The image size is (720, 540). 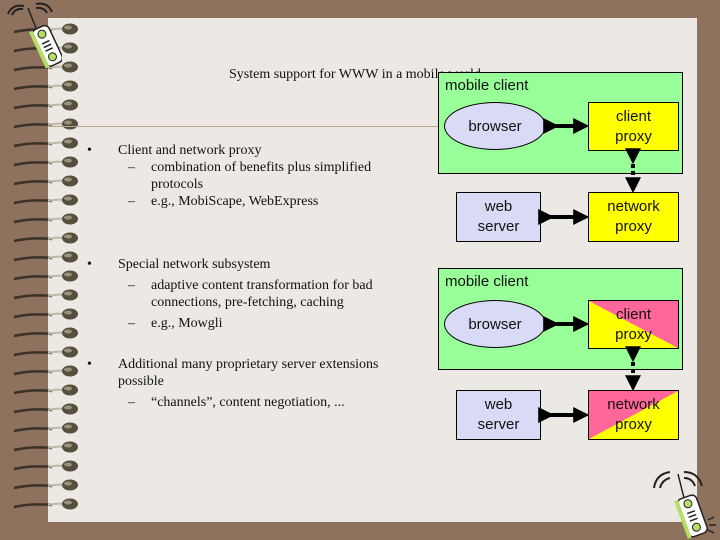 I want to click on connector-layer, so click(x=589, y=270).